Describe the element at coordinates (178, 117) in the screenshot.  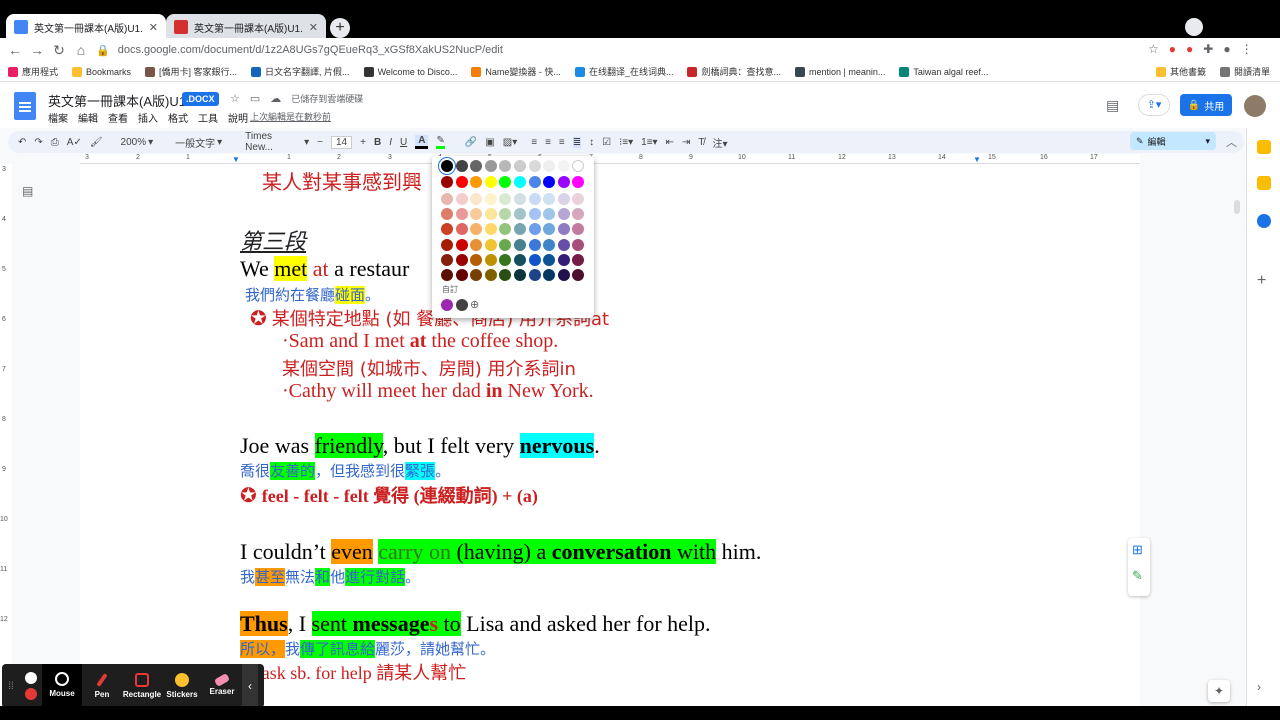
I see `menu-format: 格式` at that location.